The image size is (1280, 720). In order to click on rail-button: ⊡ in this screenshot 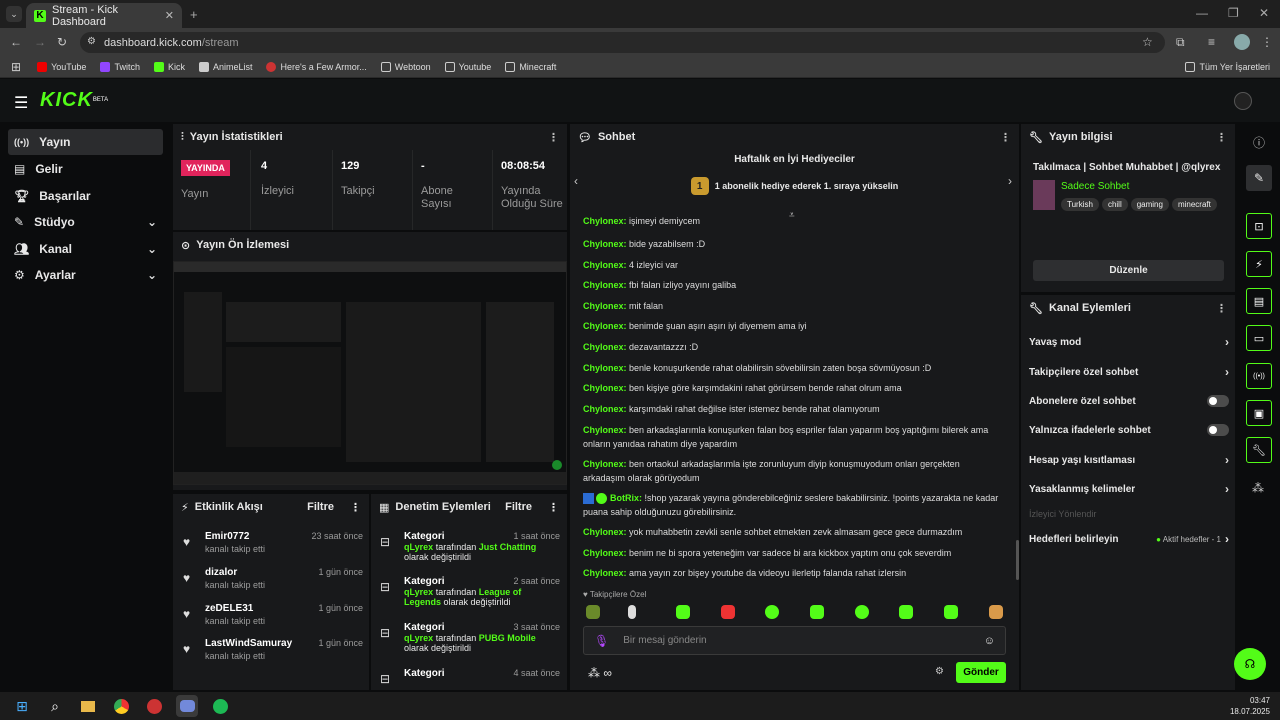, I will do `click(1259, 226)`.